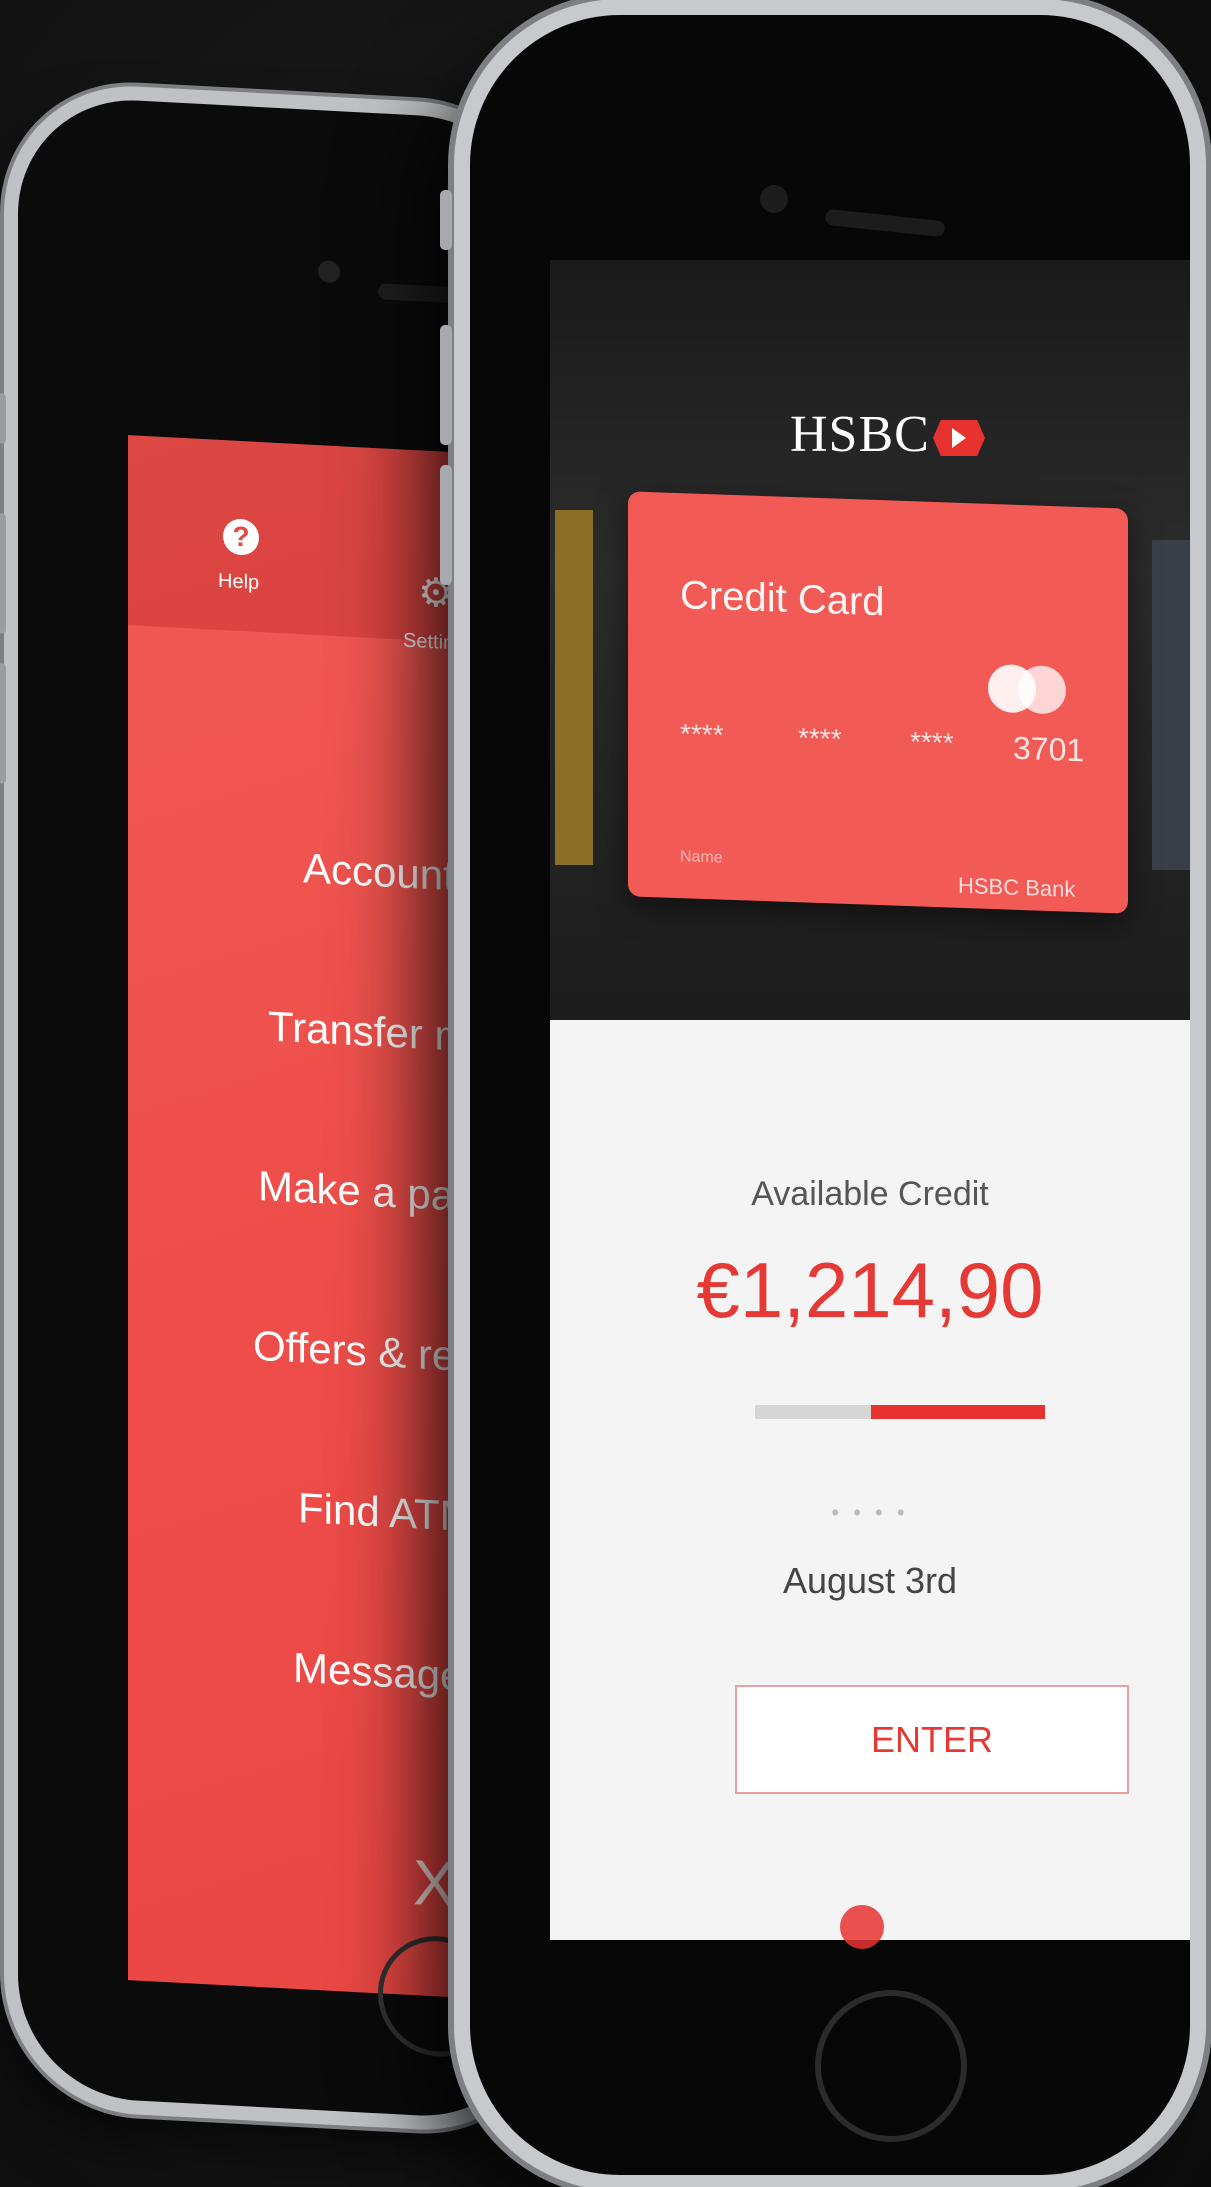 Image resolution: width=1211 pixels, height=2187 pixels. Describe the element at coordinates (1171, 705) in the screenshot. I see `next-card-peek` at that location.